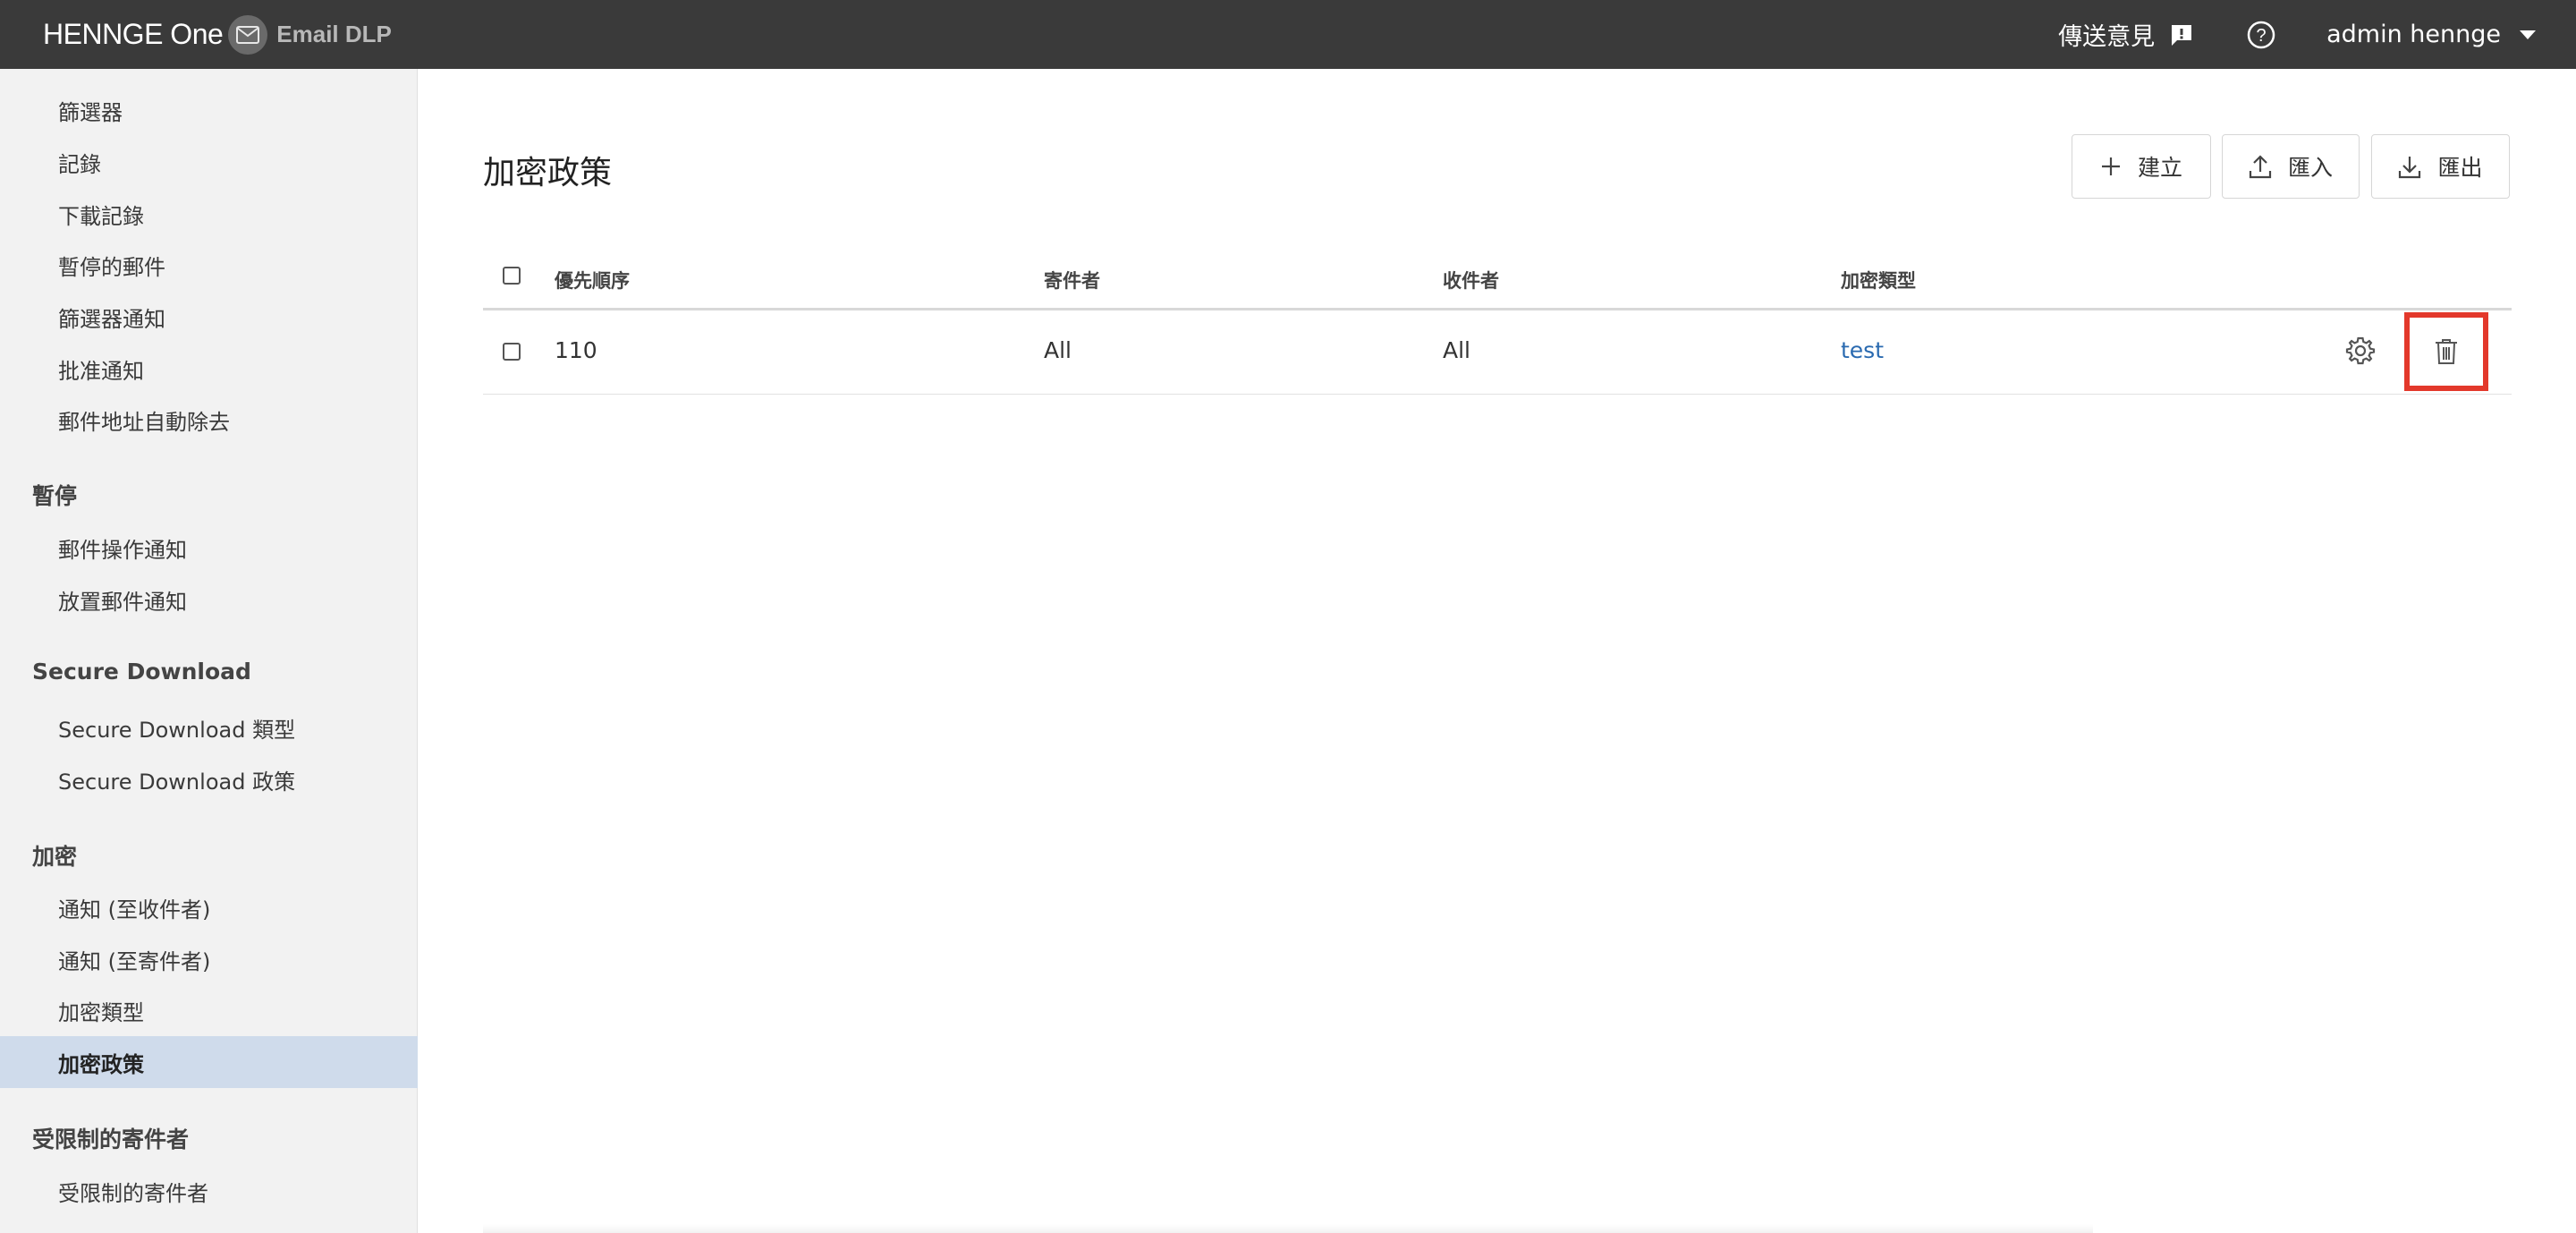  I want to click on sidebar-item-notify-senders: 通知 (至寄件者), so click(209, 959).